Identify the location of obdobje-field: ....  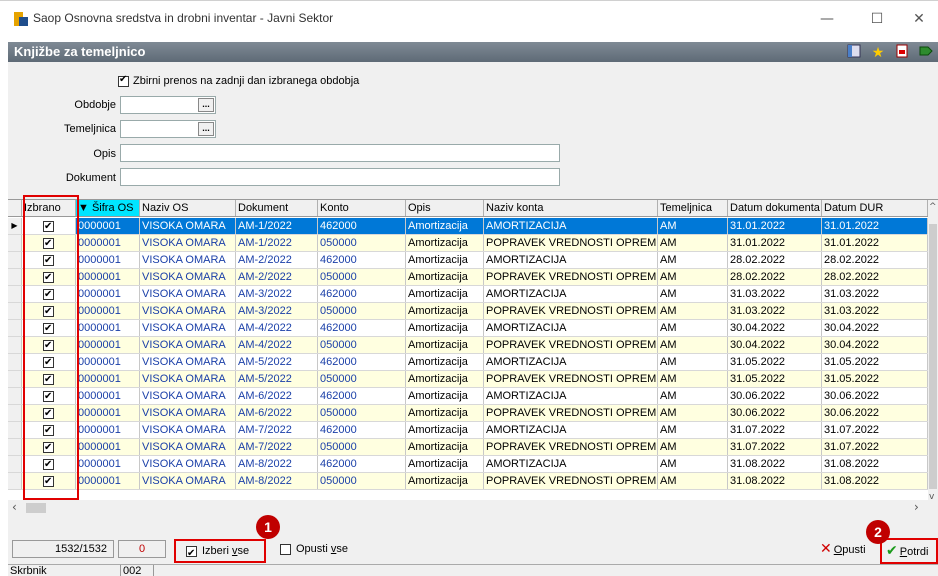
(168, 105).